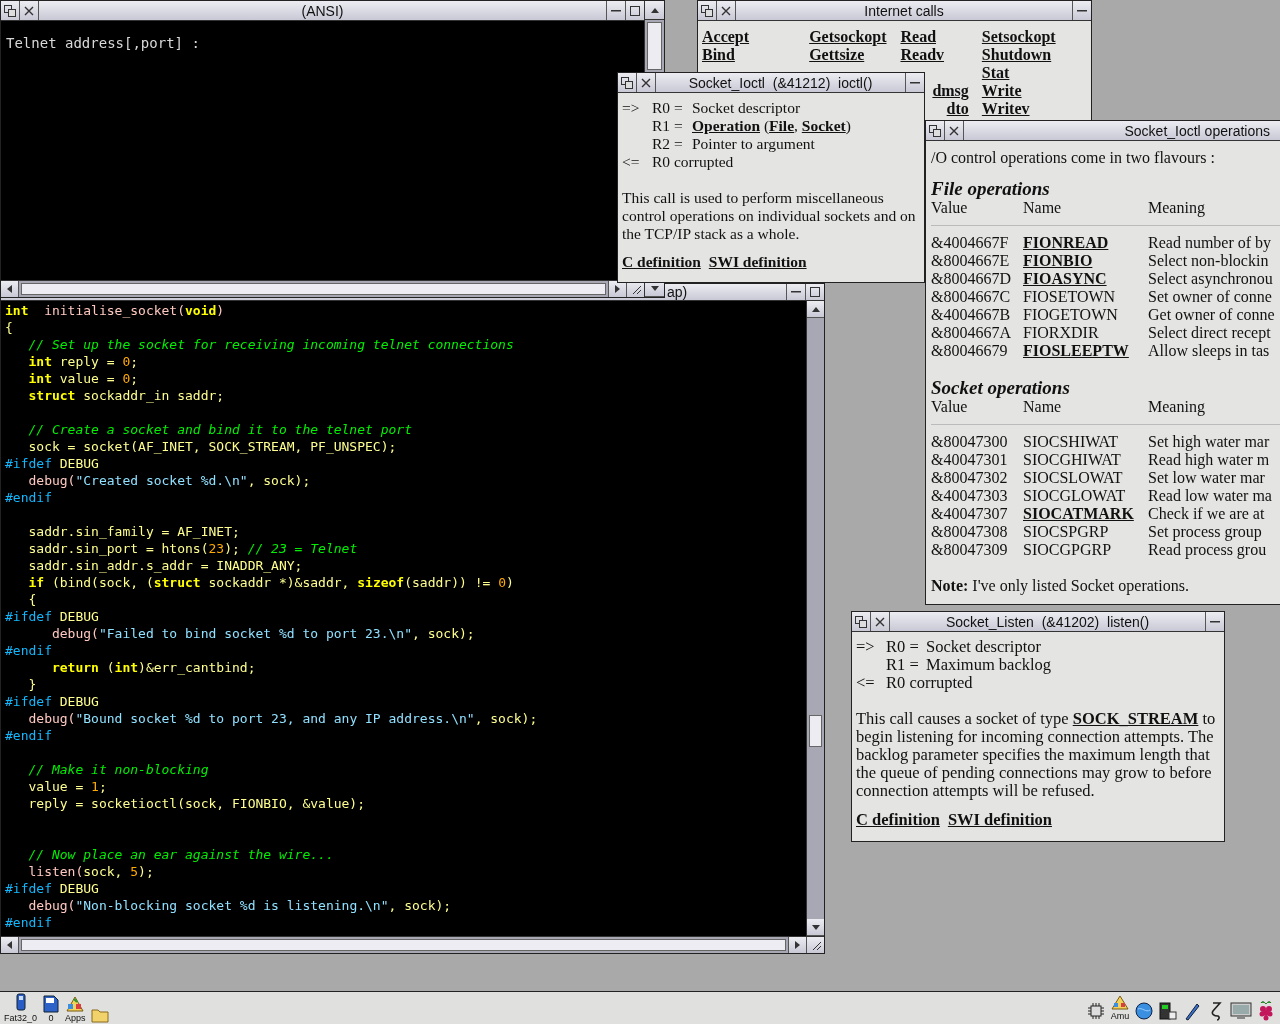 Image resolution: width=1280 pixels, height=1024 pixels. I want to click on code-line: saddr.sin_port = htons(23); // 23 = Telnet, so click(193, 548).